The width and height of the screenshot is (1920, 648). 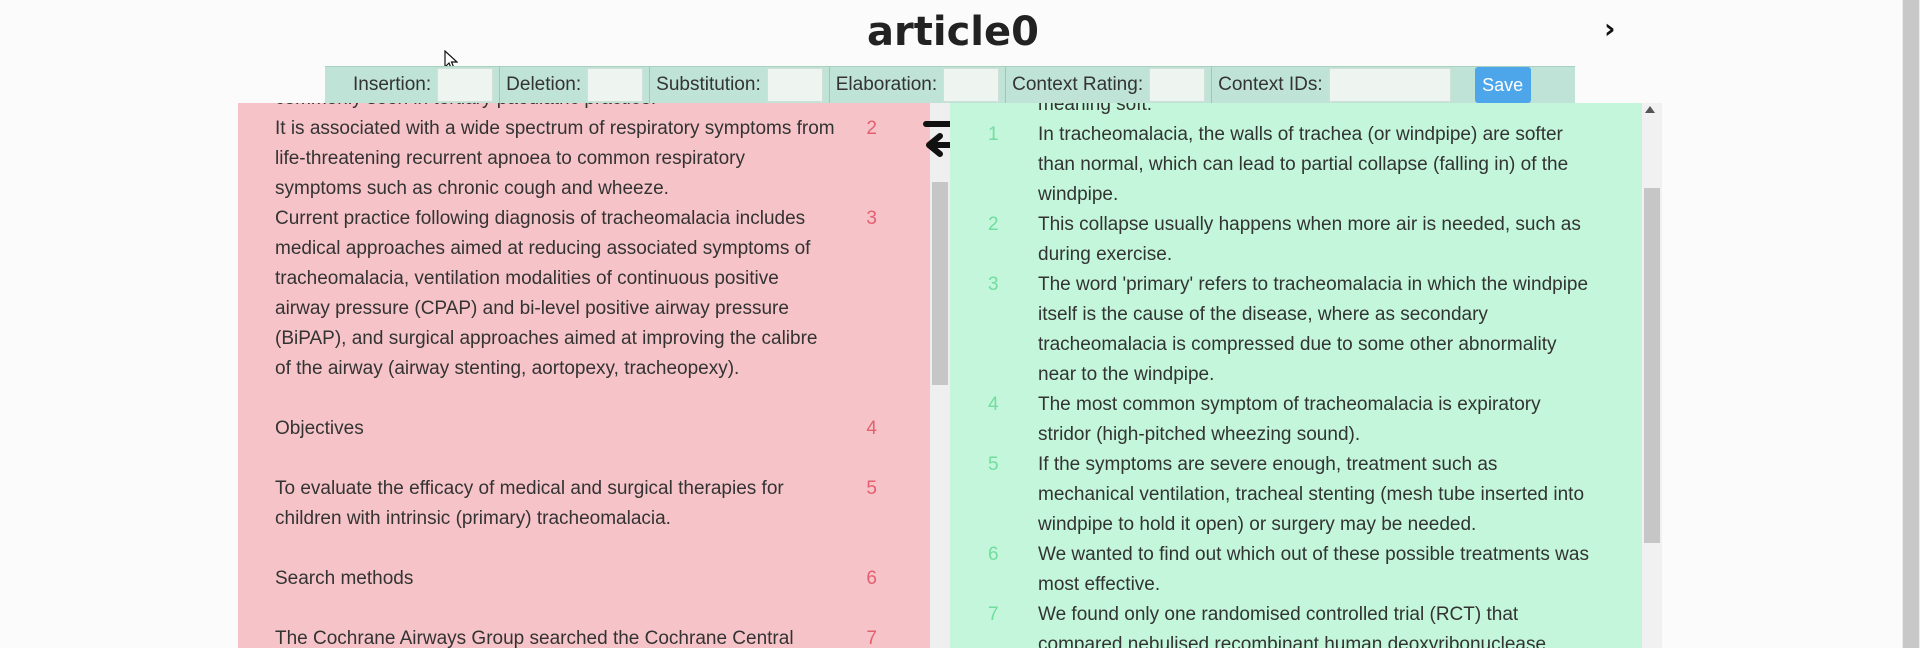 What do you see at coordinates (1078, 84) in the screenshot?
I see `context-rating-label: Context Rating:` at bounding box center [1078, 84].